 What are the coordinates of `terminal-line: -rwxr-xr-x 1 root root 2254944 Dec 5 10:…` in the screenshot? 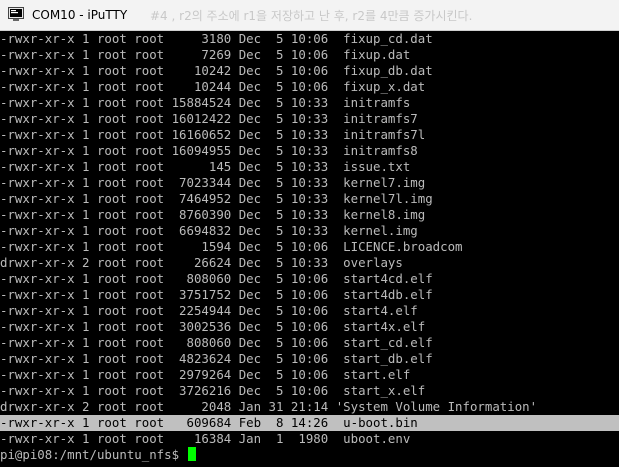 It's located at (209, 310).